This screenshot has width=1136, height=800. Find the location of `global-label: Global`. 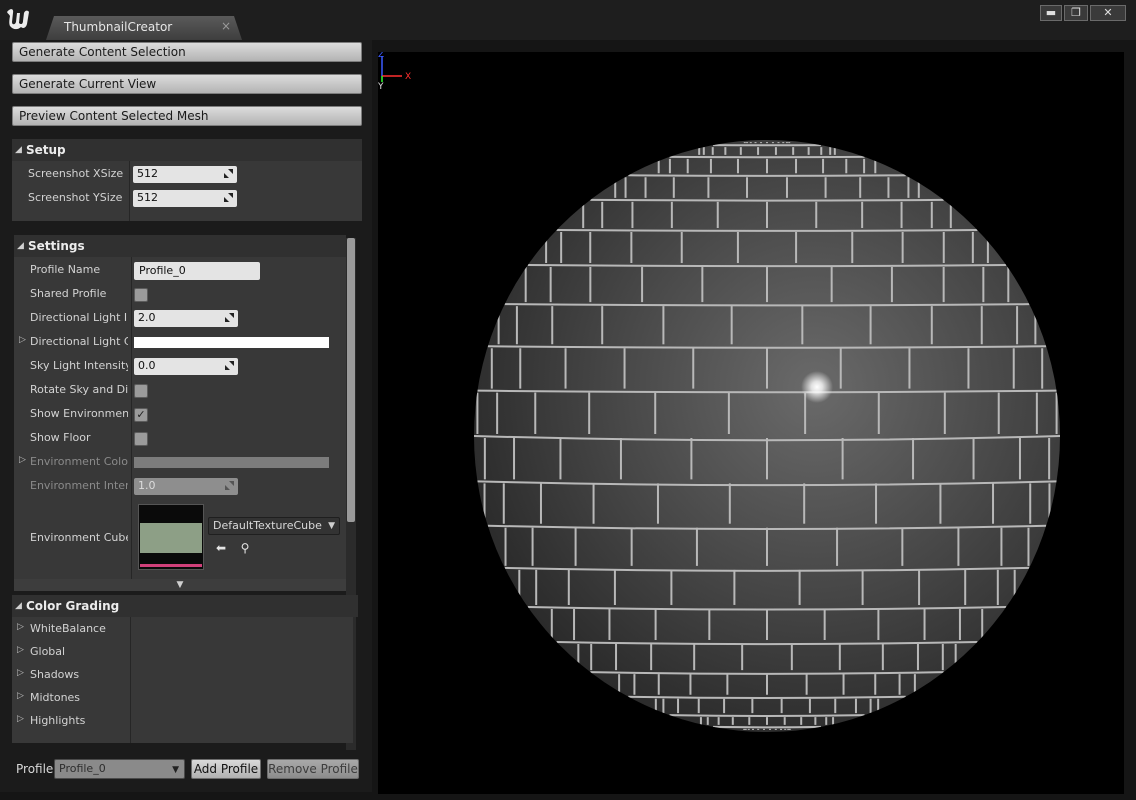

global-label: Global is located at coordinates (48, 651).